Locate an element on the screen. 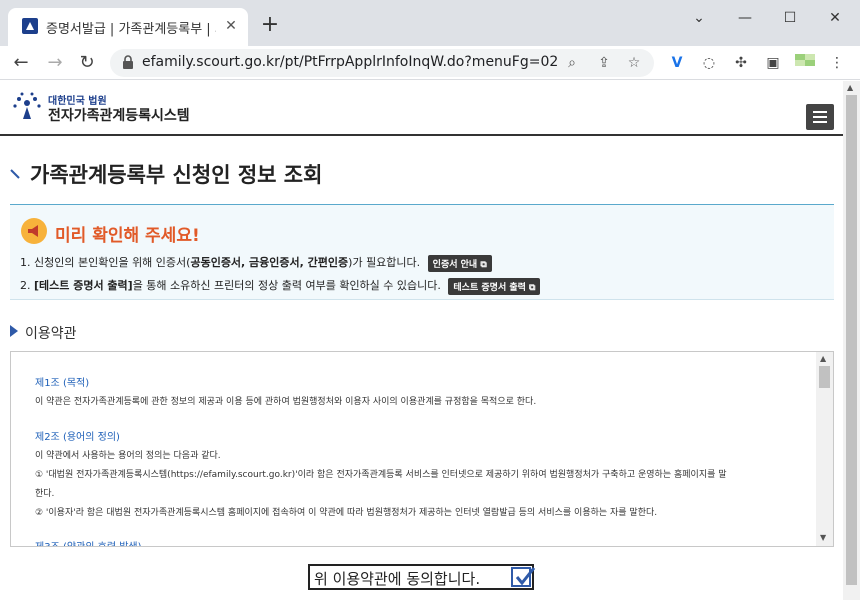 Image resolution: width=860 pixels, height=600 pixels. scroll-down-icon: ▼ is located at coordinates (823, 537).